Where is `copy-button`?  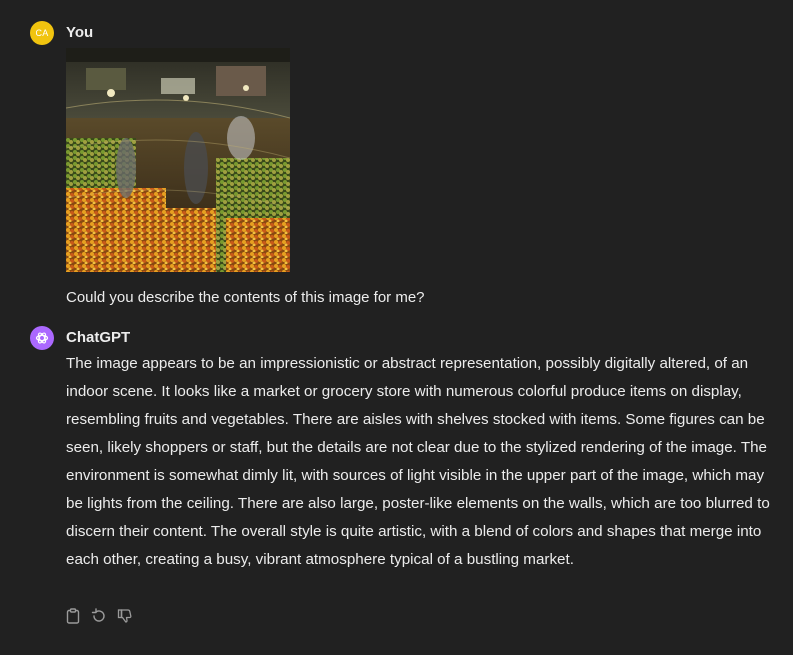
copy-button is located at coordinates (73, 616).